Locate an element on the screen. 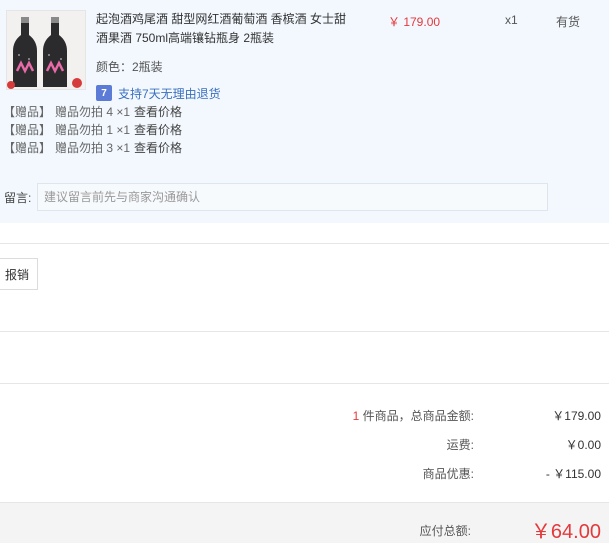 The image size is (609, 544). goods-total-value: ￥179.00 is located at coordinates (576, 416).